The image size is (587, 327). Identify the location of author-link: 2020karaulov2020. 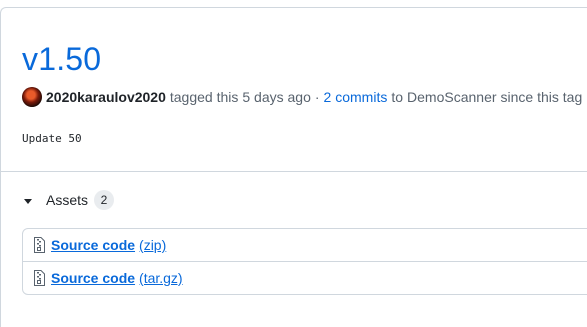
(106, 97).